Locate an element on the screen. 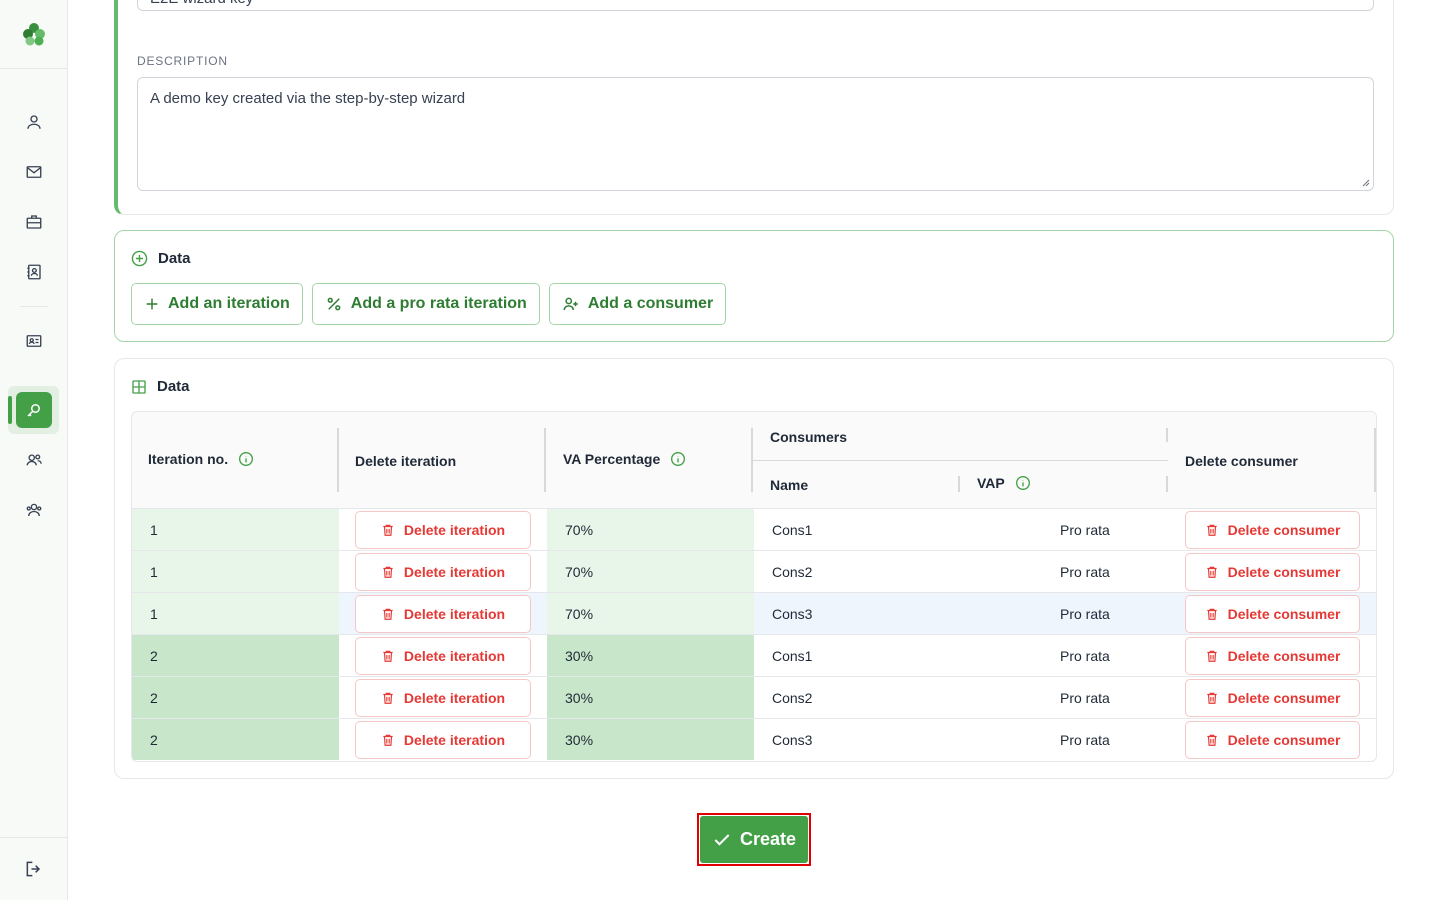 Image resolution: width=1440 pixels, height=900 pixels. app-logo is located at coordinates (33, 34).